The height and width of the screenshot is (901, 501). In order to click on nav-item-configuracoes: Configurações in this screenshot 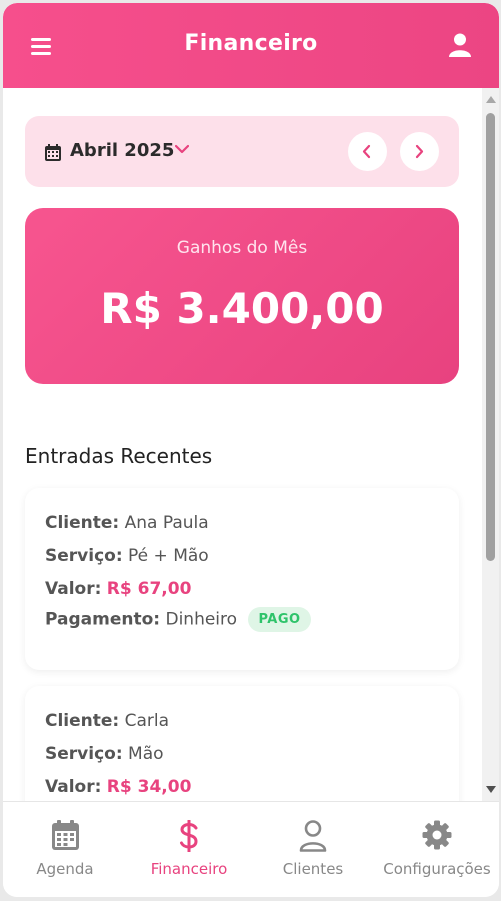, I will do `click(437, 849)`.